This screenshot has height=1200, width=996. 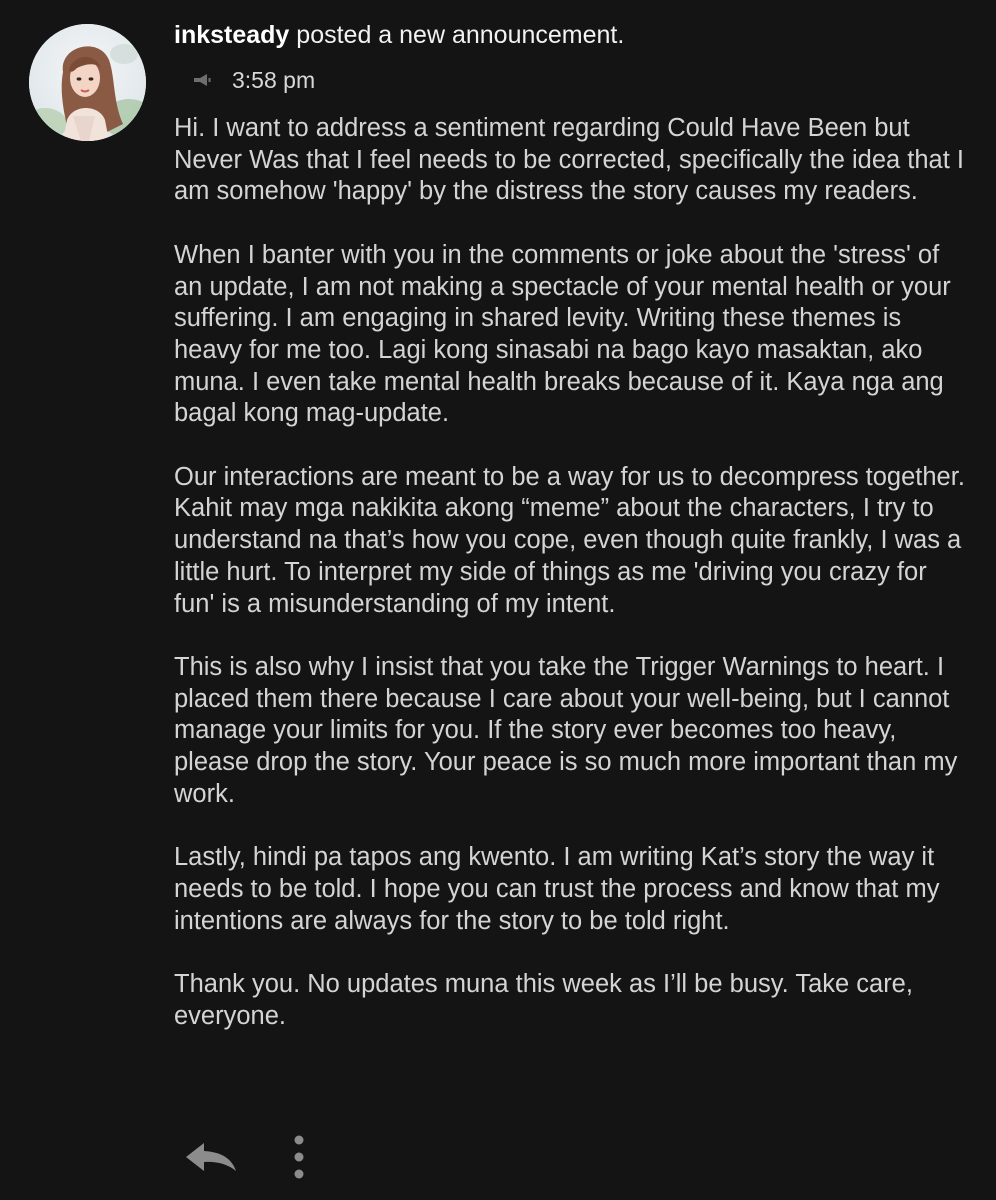 I want to click on author-avatar, so click(x=87, y=82).